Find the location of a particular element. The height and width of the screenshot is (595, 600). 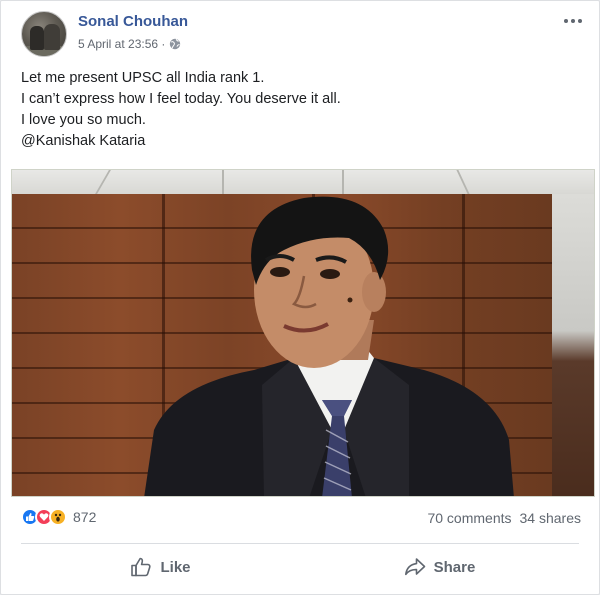

author-name: Sonal Chouhan is located at coordinates (133, 21).